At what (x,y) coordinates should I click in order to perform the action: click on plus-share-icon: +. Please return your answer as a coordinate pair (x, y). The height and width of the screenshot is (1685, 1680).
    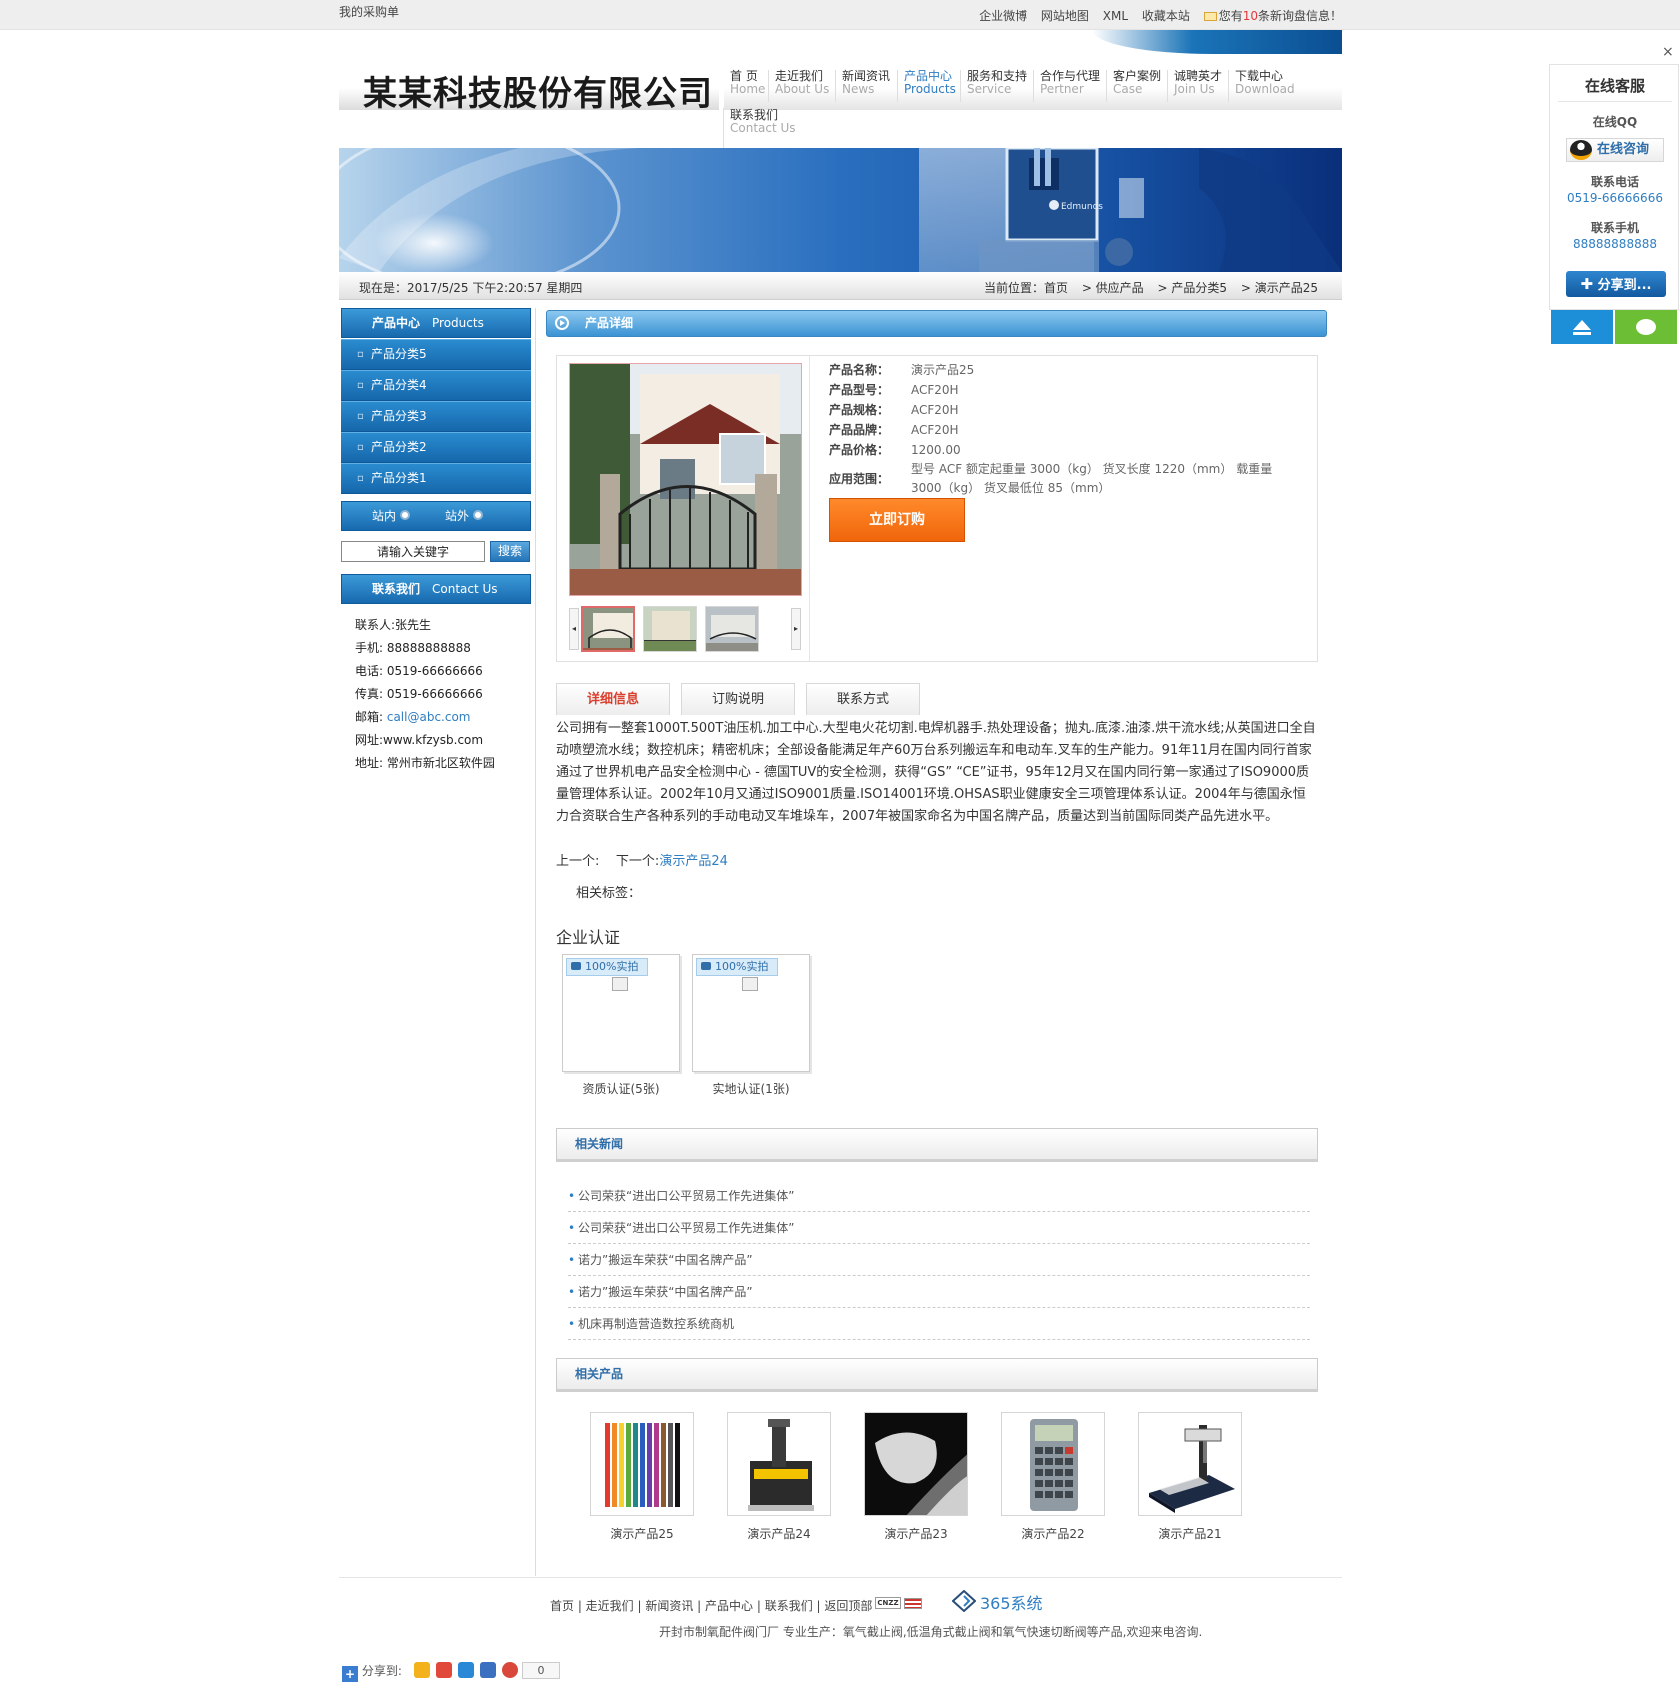
    Looking at the image, I should click on (350, 1674).